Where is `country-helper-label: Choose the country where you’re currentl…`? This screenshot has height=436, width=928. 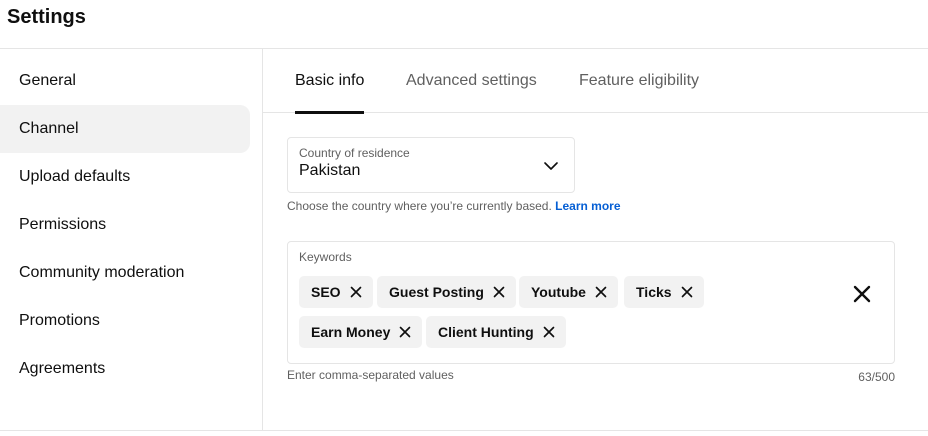
country-helper-label: Choose the country where you’re currentl… is located at coordinates (419, 206).